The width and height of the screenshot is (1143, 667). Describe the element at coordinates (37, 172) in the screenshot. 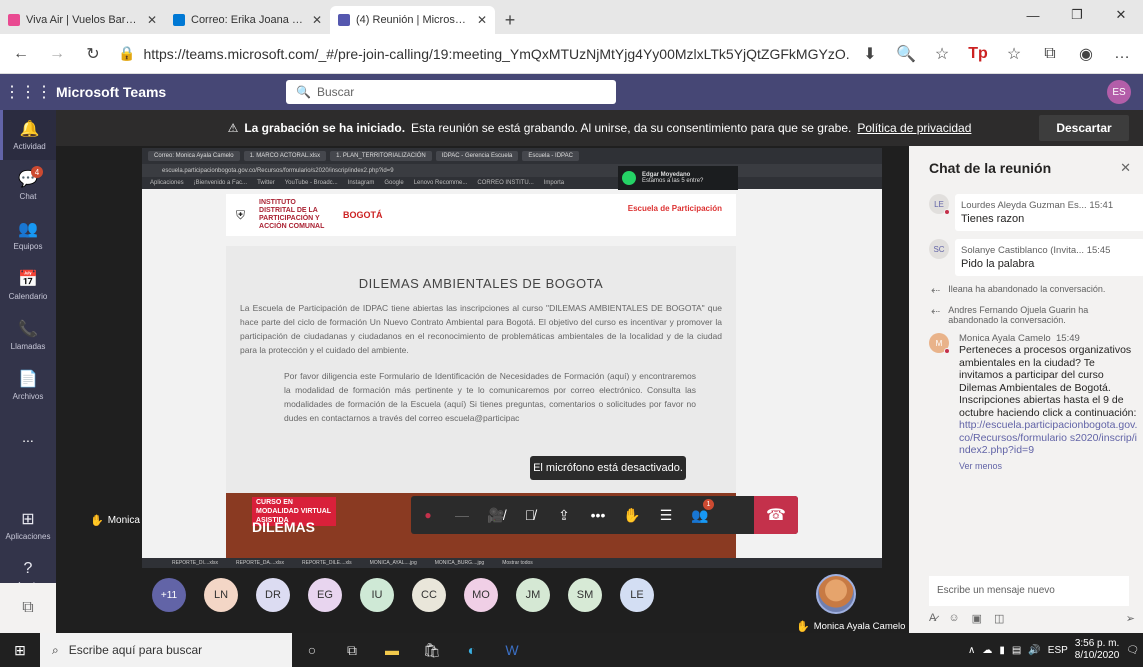

I see `unread-badge: 4` at that location.